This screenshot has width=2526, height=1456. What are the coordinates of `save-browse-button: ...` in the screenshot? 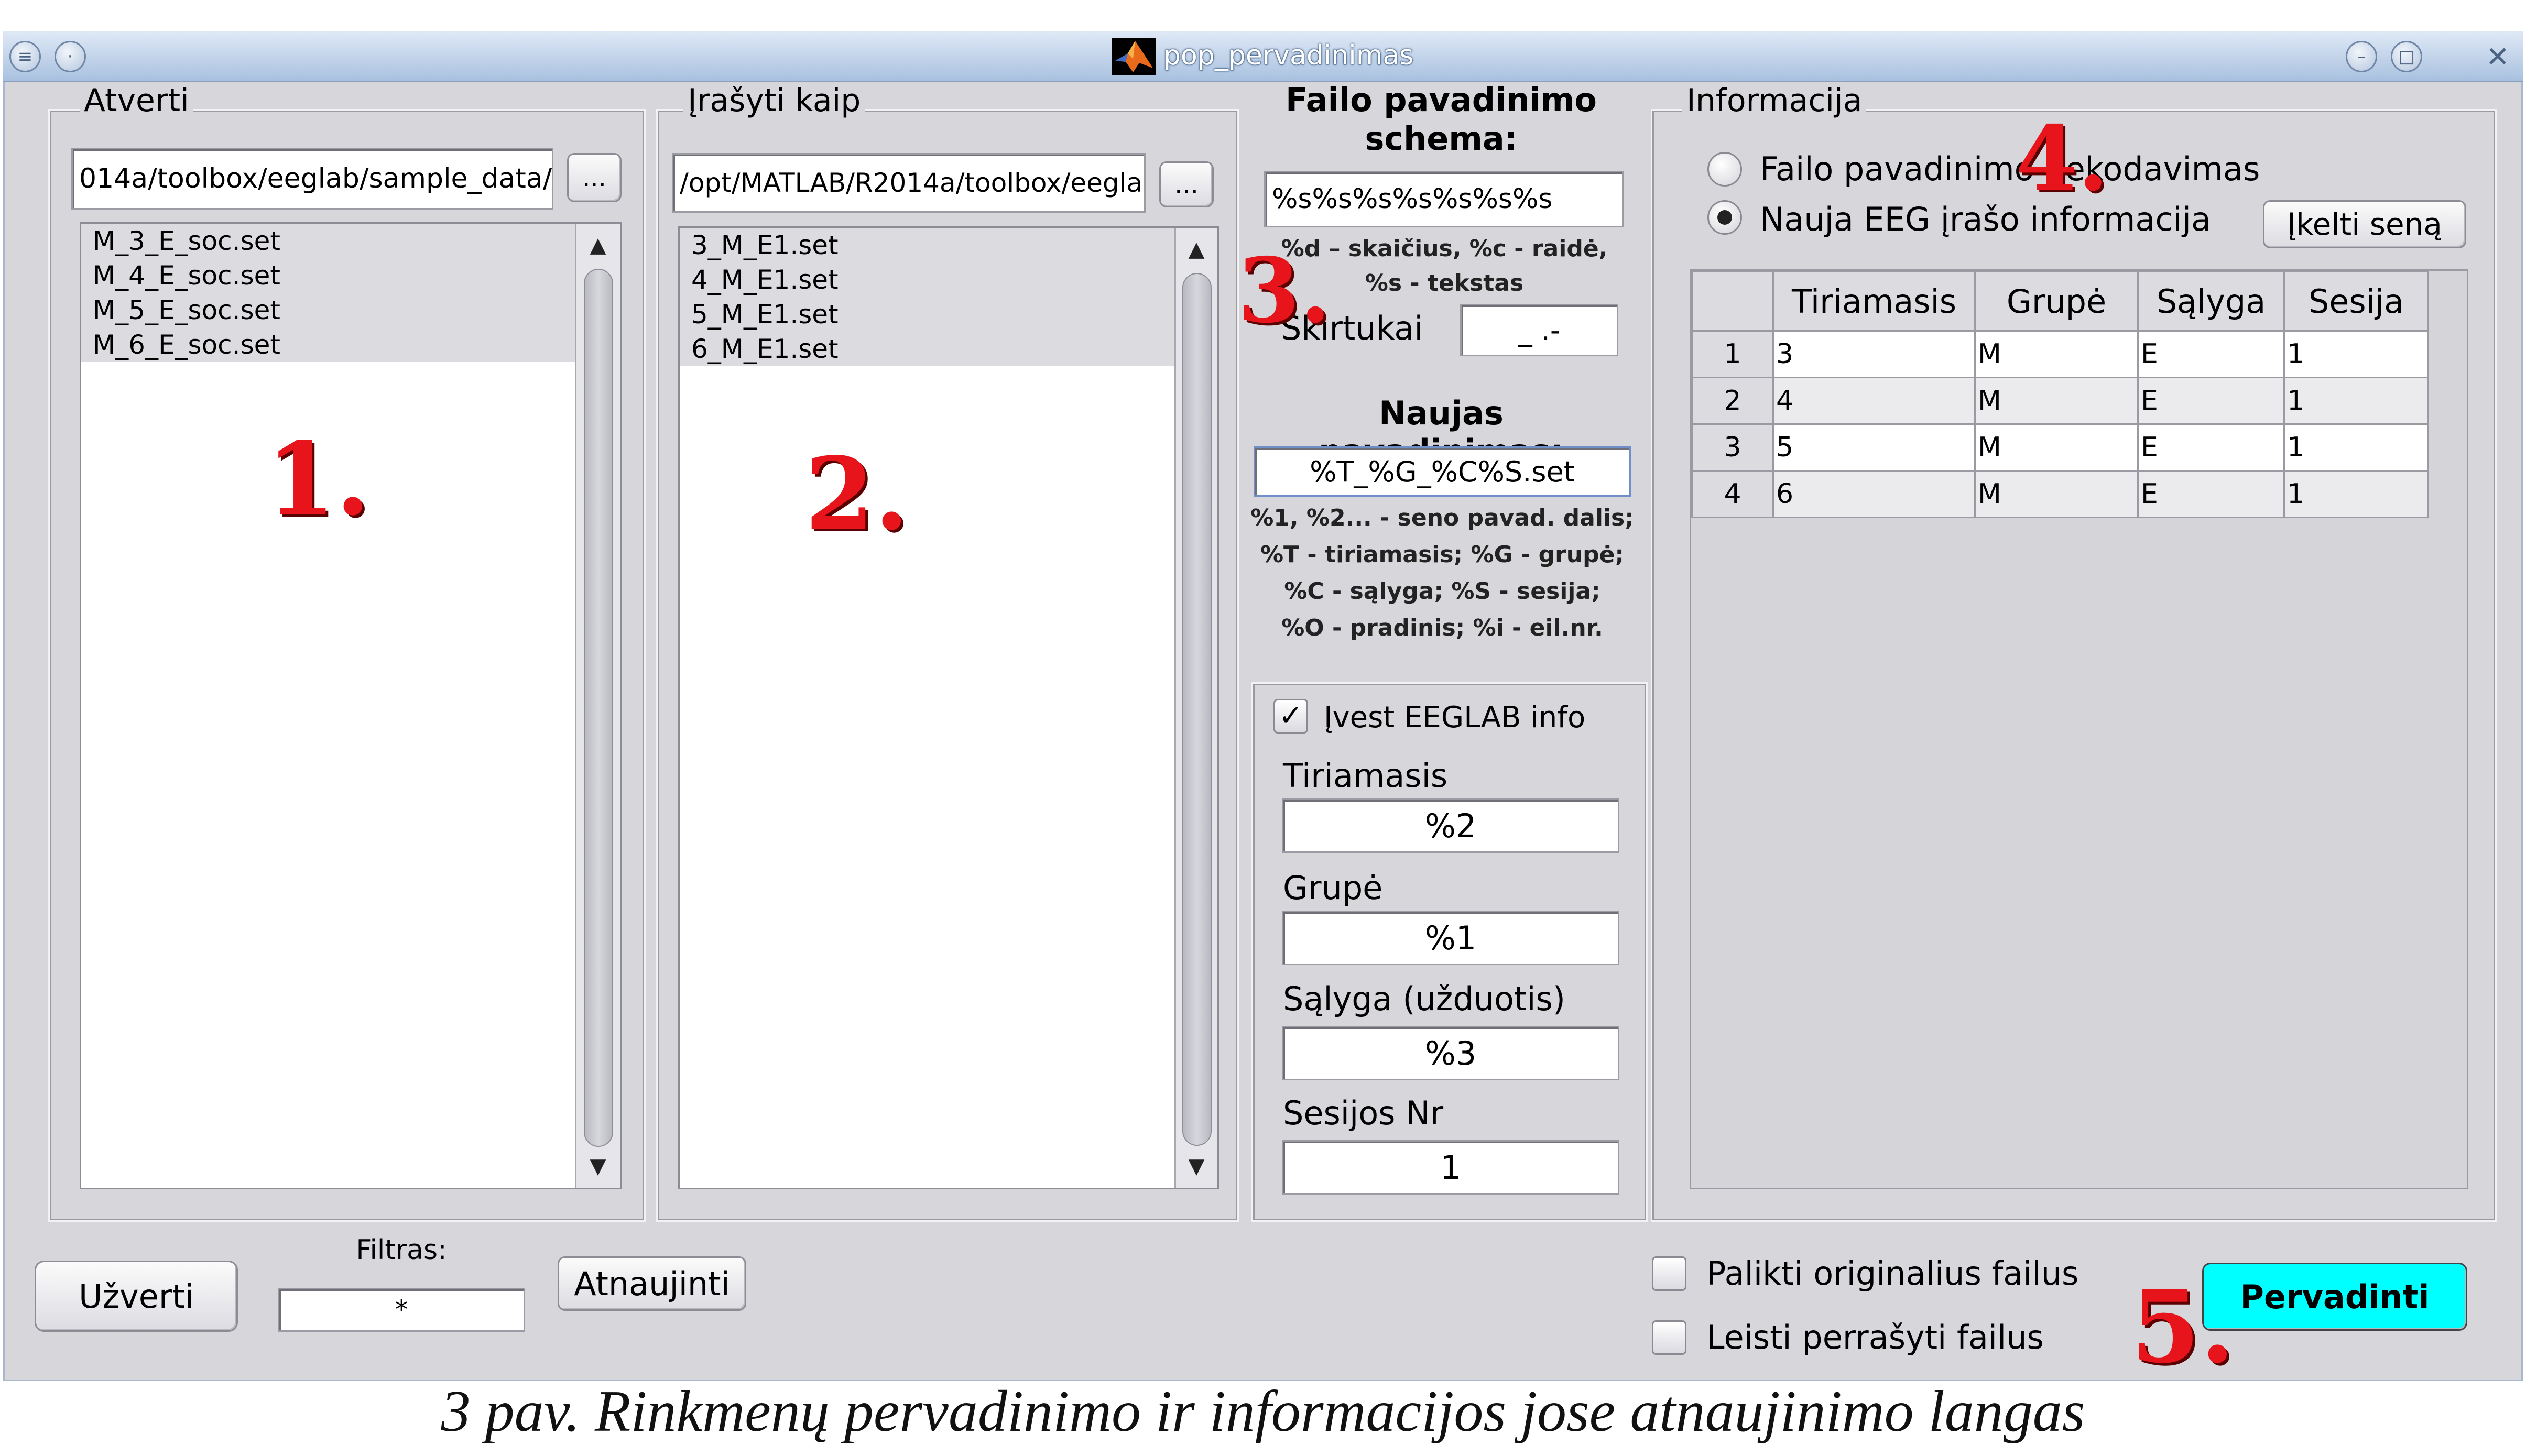 It's located at (1187, 184).